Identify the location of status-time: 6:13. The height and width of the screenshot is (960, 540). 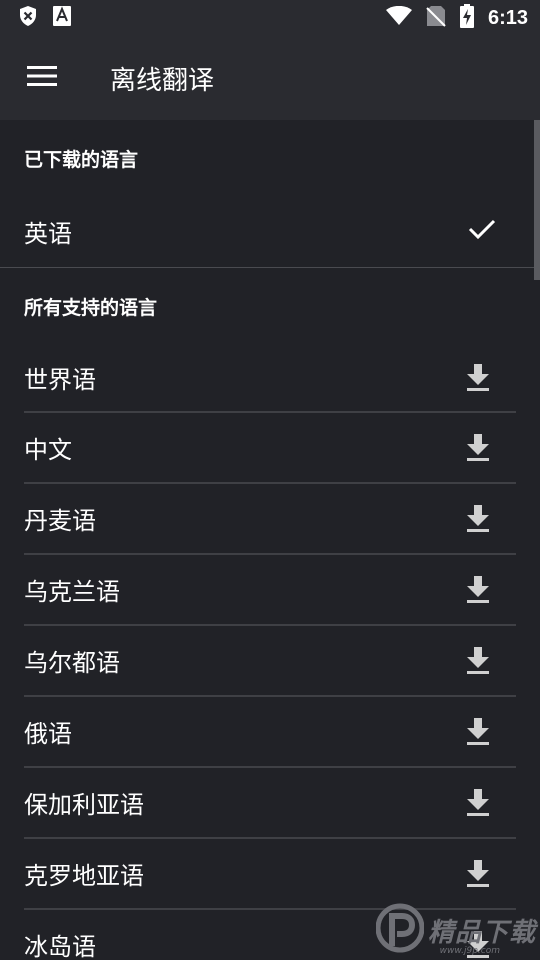
(507, 17).